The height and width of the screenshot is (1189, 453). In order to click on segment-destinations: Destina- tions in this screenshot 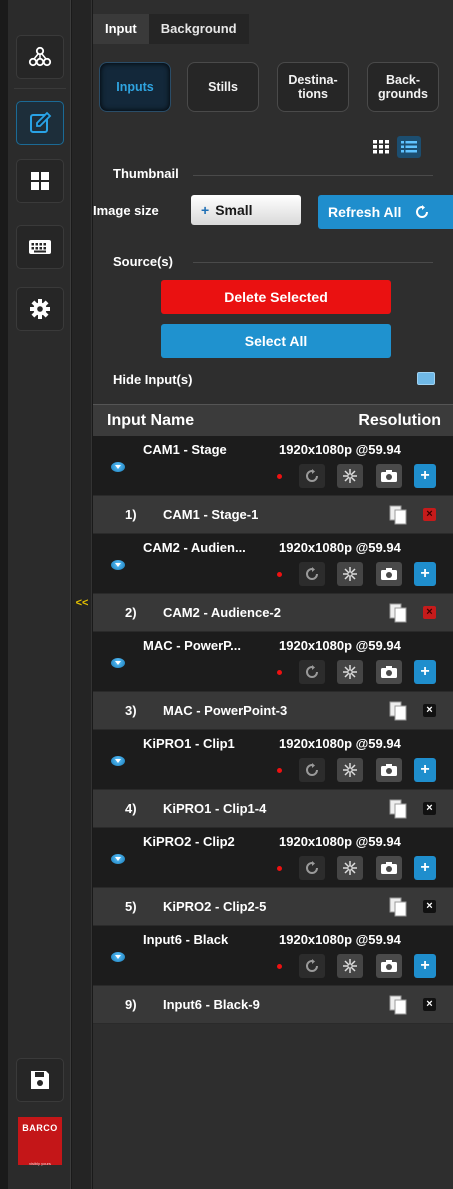, I will do `click(313, 87)`.